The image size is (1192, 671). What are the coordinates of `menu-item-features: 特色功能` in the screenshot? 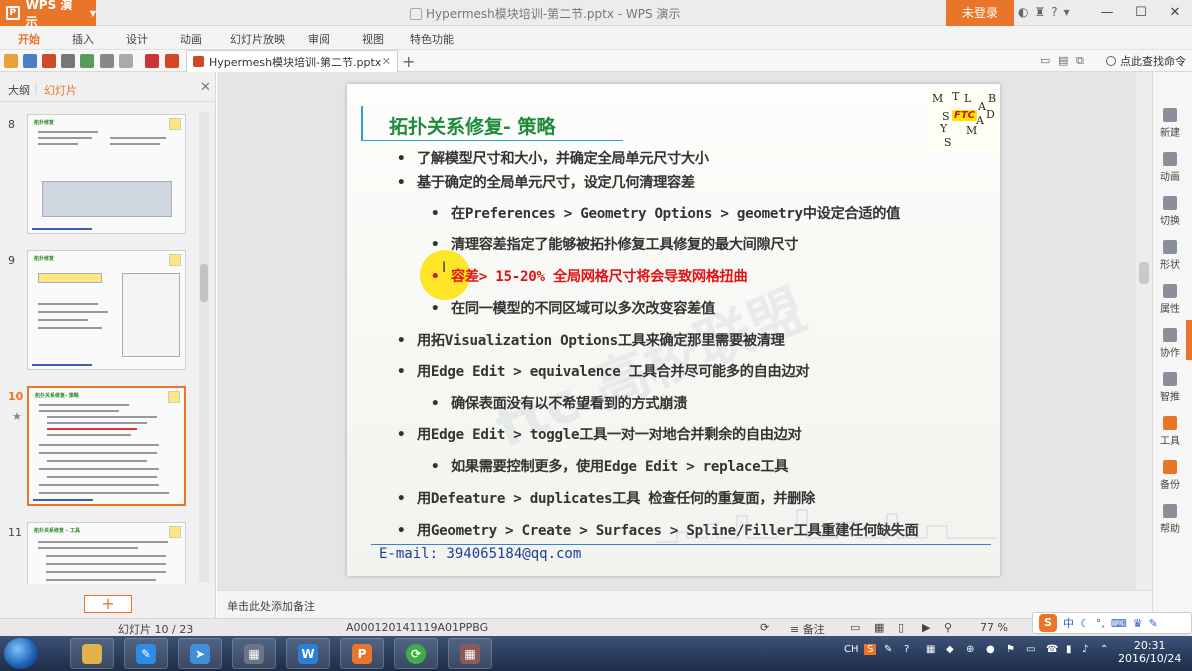 It's located at (432, 39).